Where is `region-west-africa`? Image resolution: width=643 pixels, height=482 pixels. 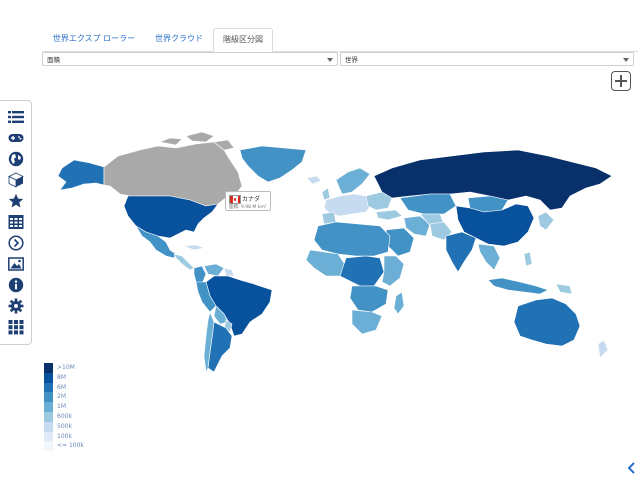
region-west-africa is located at coordinates (326, 263).